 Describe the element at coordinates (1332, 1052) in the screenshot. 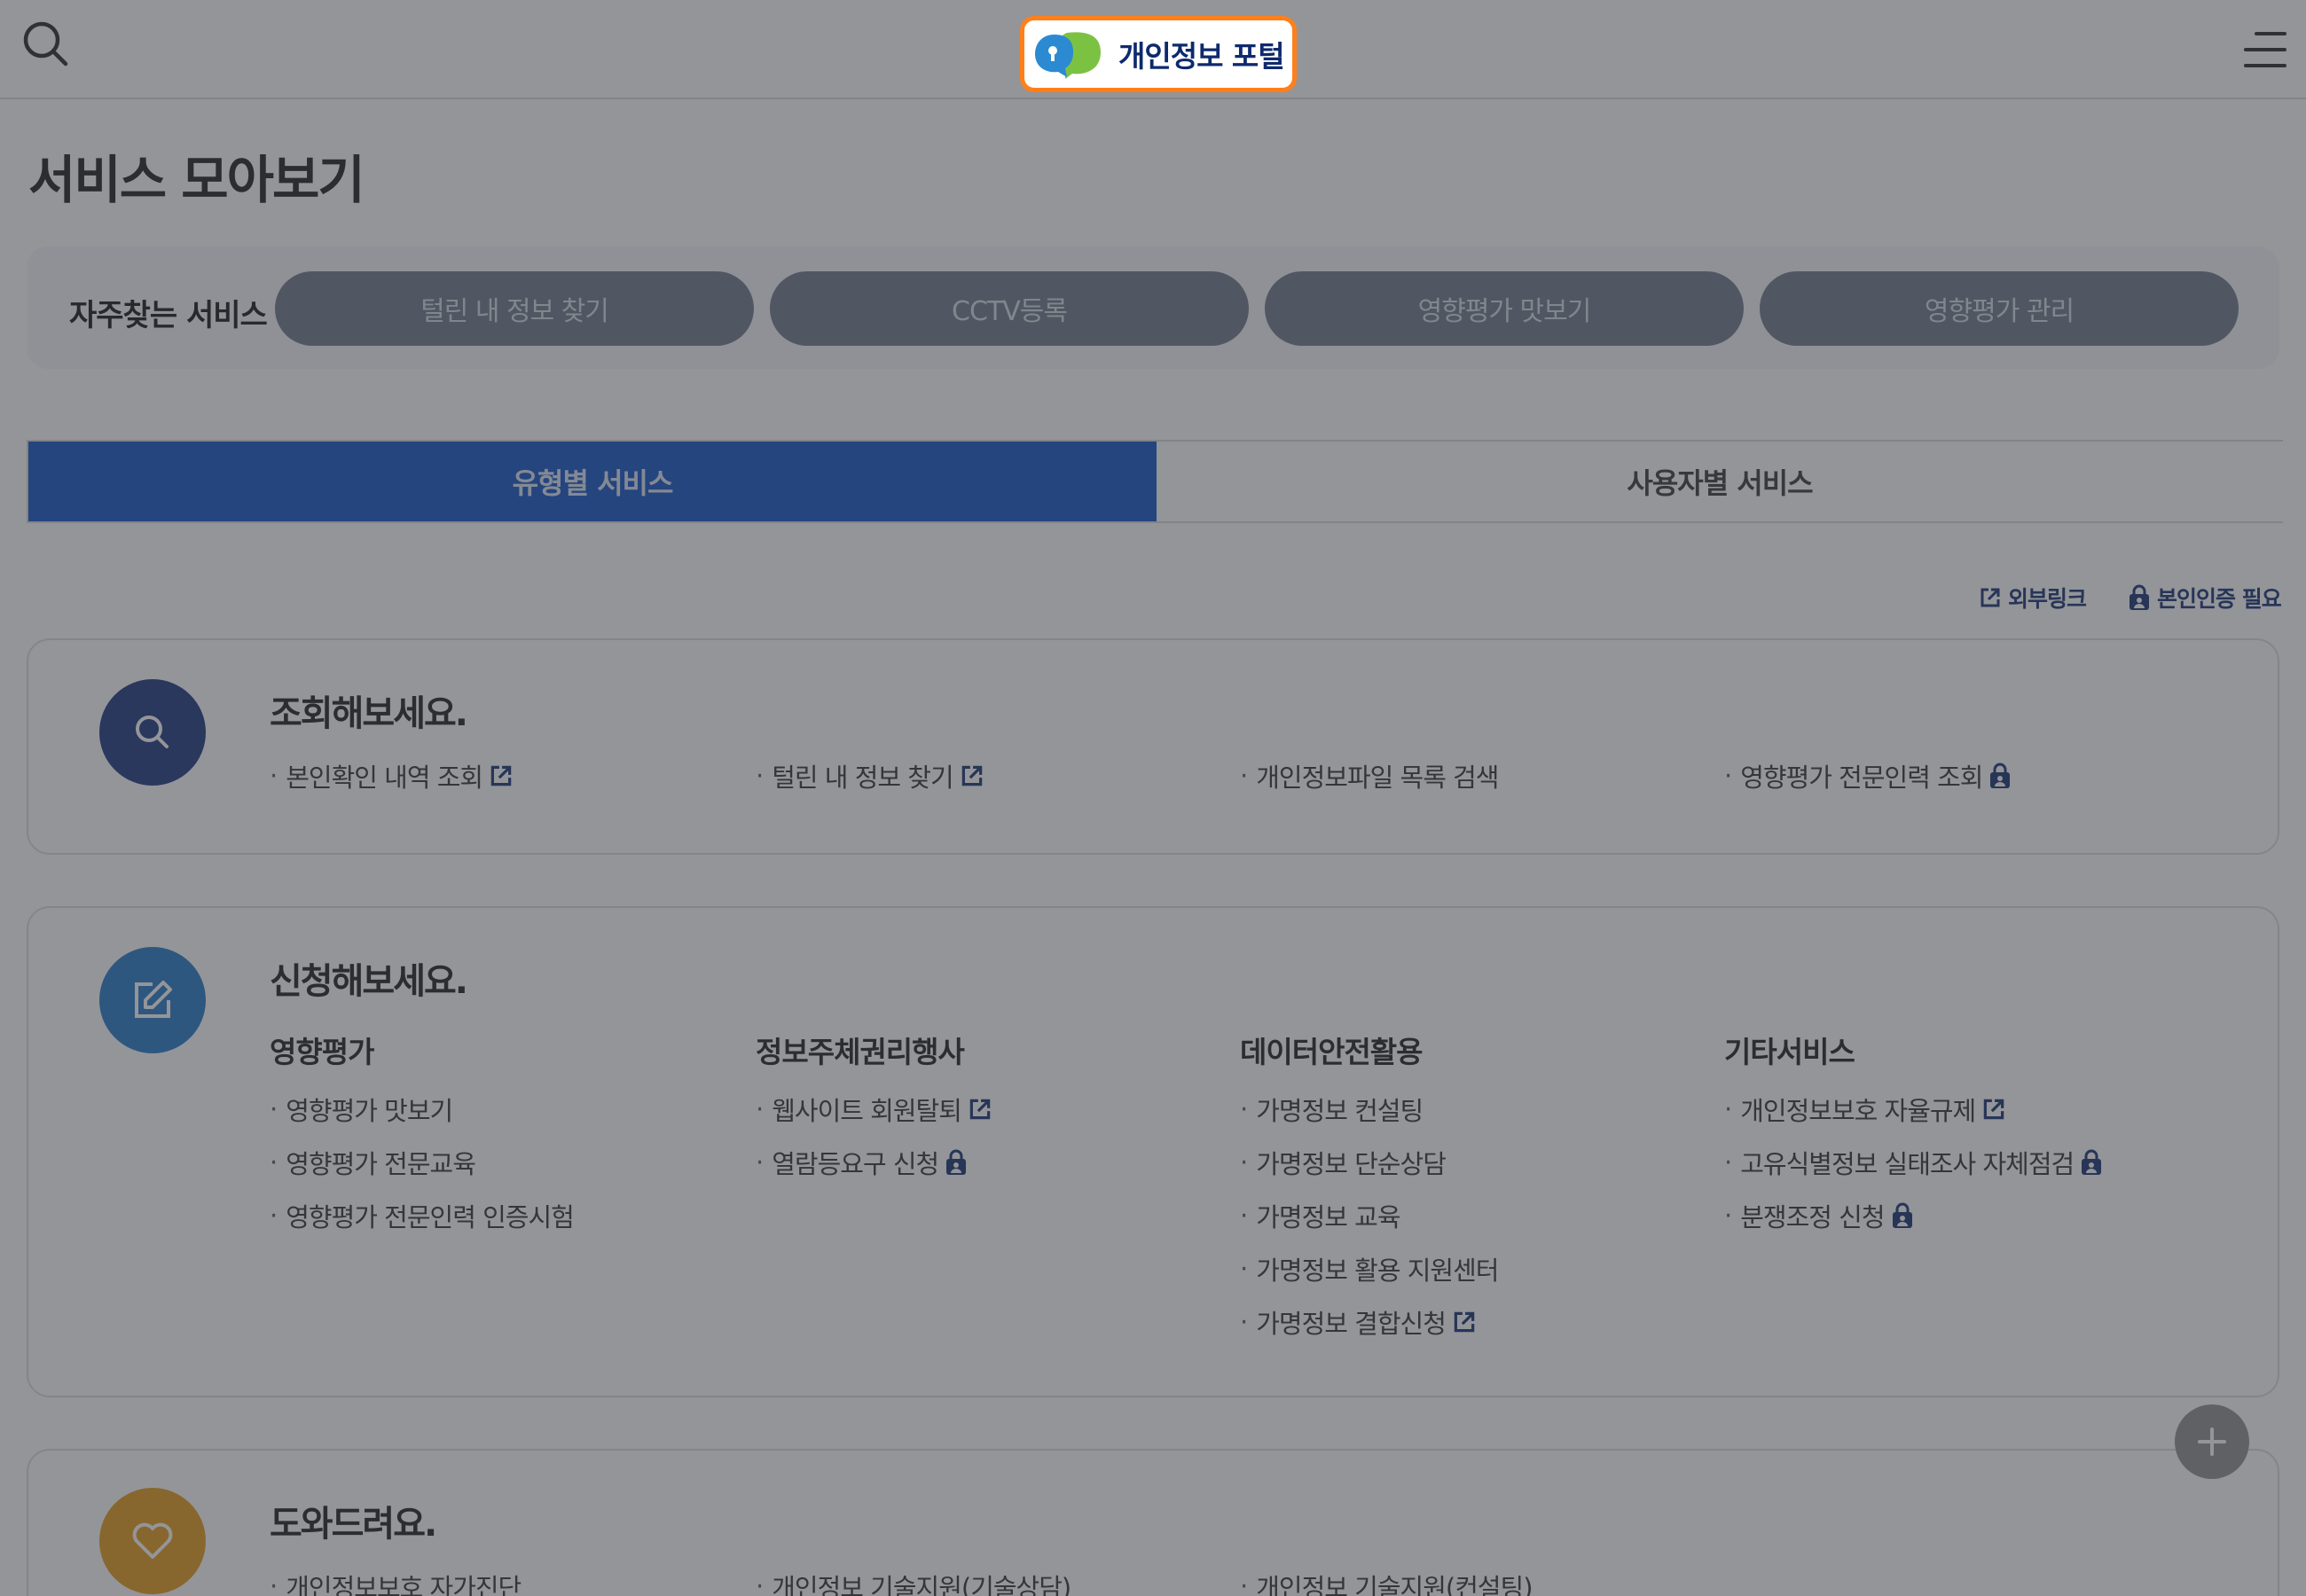

I see `apply-col-data-title: 데이터안전활용` at that location.